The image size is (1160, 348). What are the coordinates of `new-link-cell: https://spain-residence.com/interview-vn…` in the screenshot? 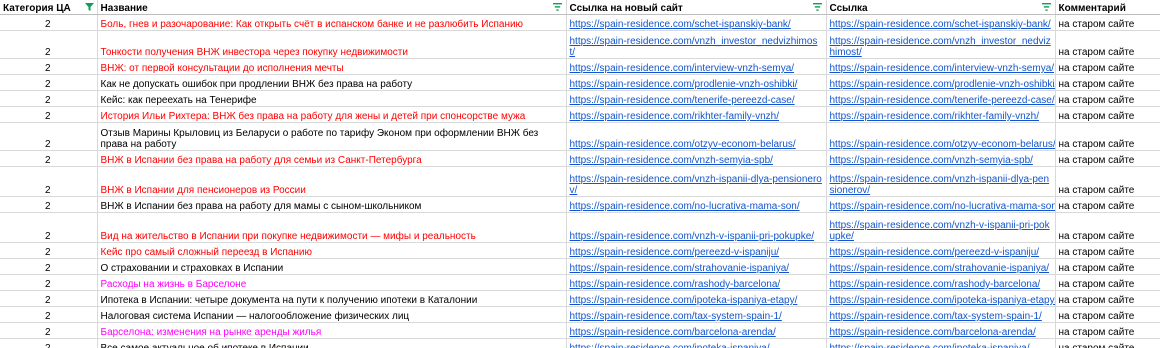 It's located at (696, 66).